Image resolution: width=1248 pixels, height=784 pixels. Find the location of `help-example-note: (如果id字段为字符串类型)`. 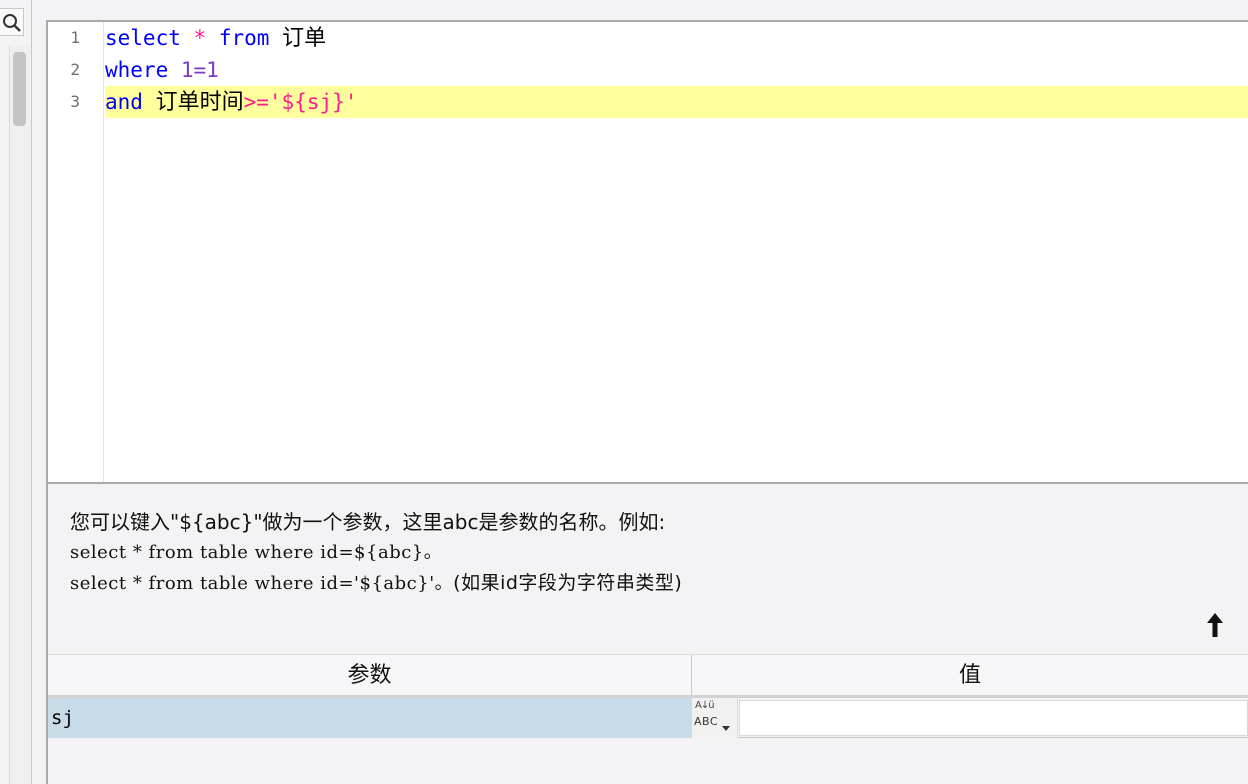

help-example-note: (如果id字段为字符串类型) is located at coordinates (568, 583).